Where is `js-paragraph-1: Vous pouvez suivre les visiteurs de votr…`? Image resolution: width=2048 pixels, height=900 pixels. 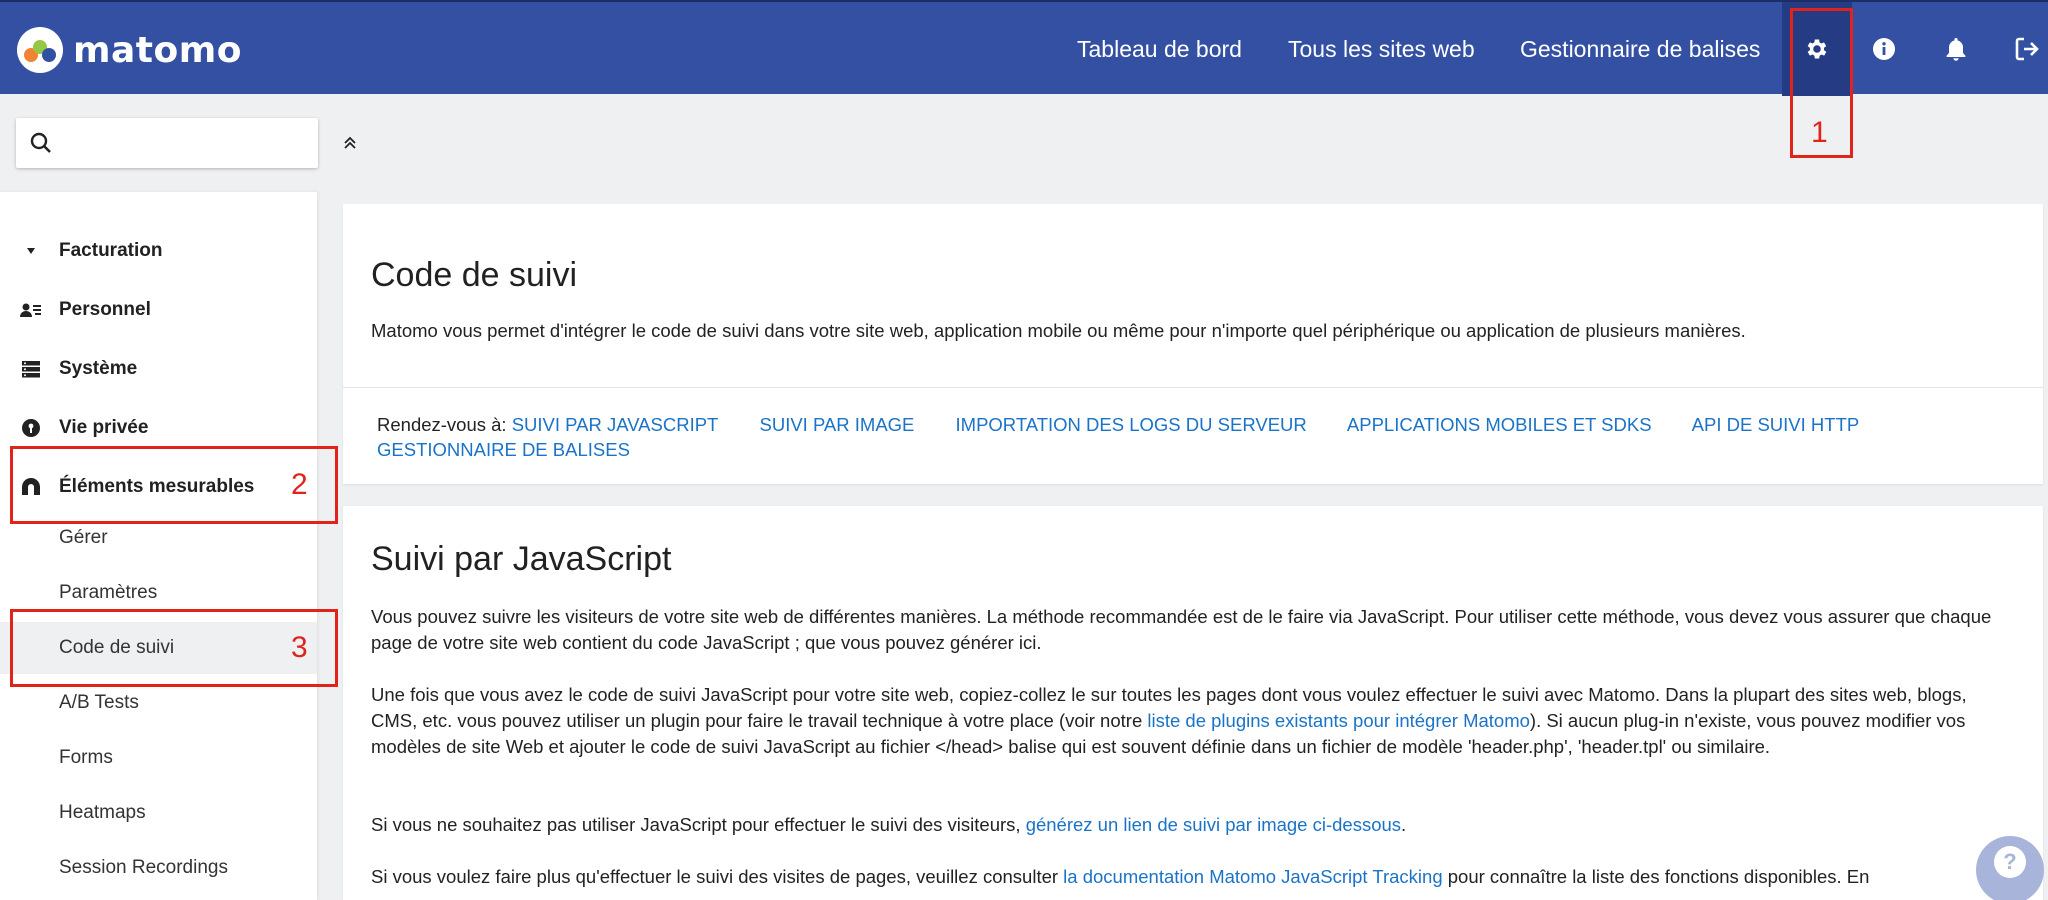 js-paragraph-1: Vous pouvez suivre les visiteurs de votr… is located at coordinates (1181, 629).